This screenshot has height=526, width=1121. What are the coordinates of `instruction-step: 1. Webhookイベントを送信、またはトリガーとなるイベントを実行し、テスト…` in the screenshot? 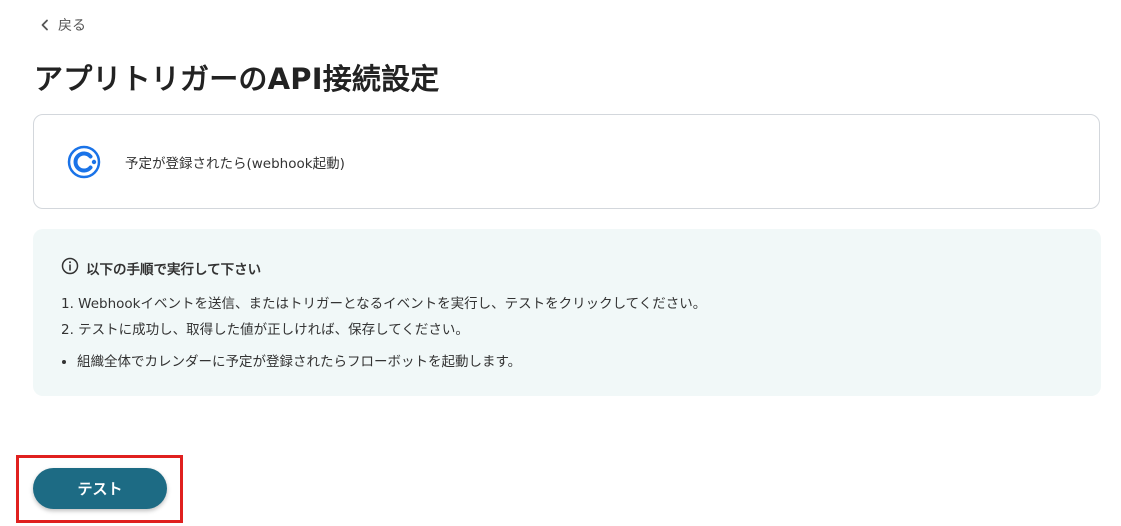 It's located at (384, 304).